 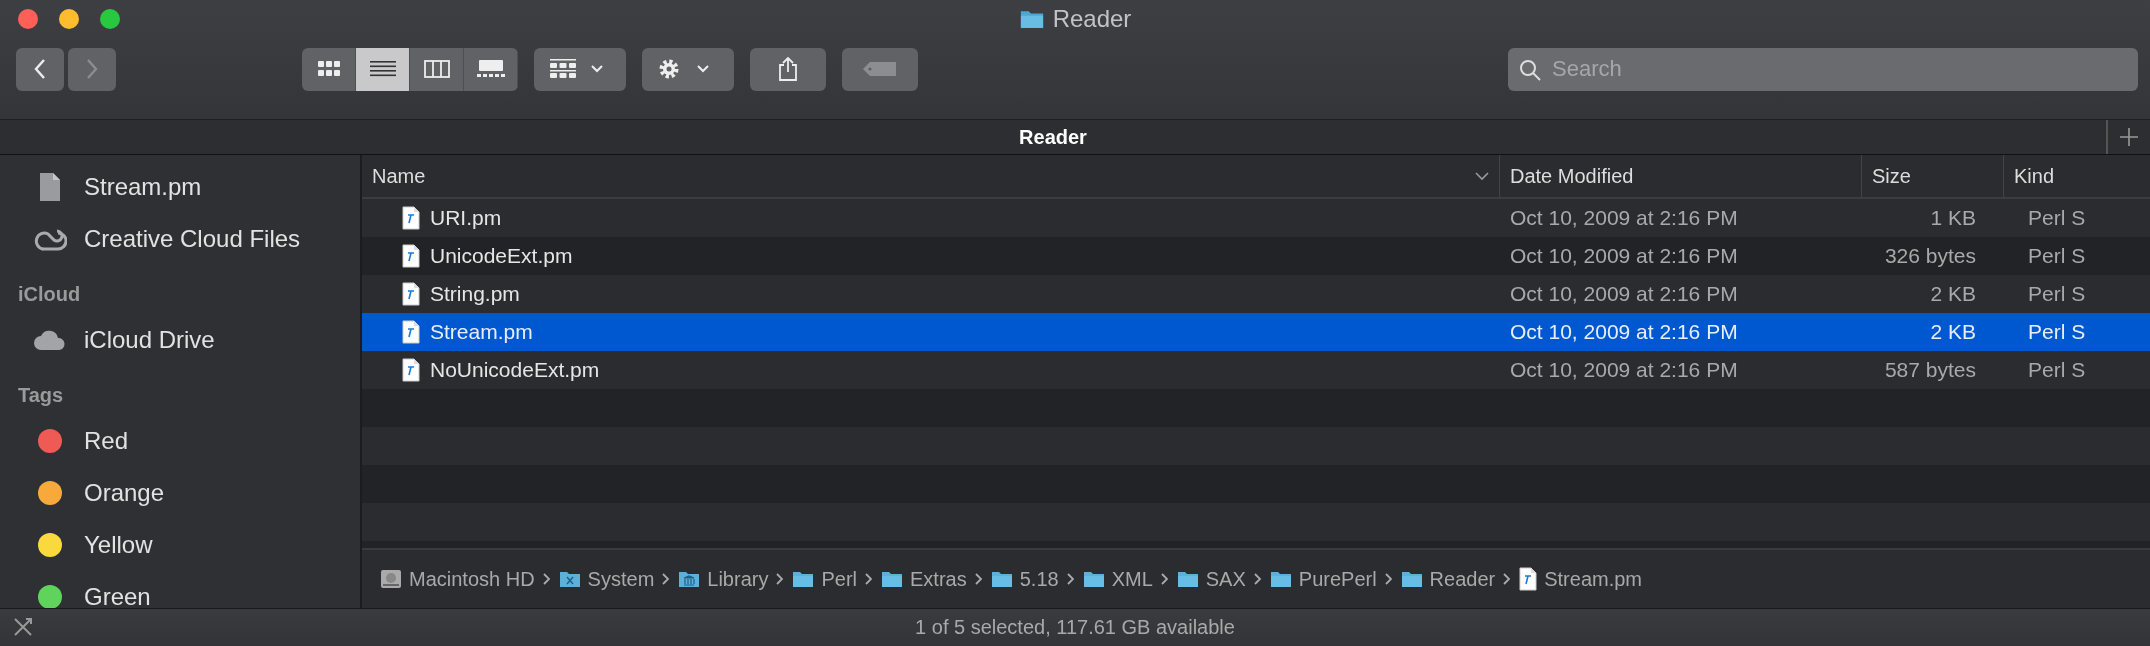 I want to click on path-item: XML, so click(x=1117, y=579).